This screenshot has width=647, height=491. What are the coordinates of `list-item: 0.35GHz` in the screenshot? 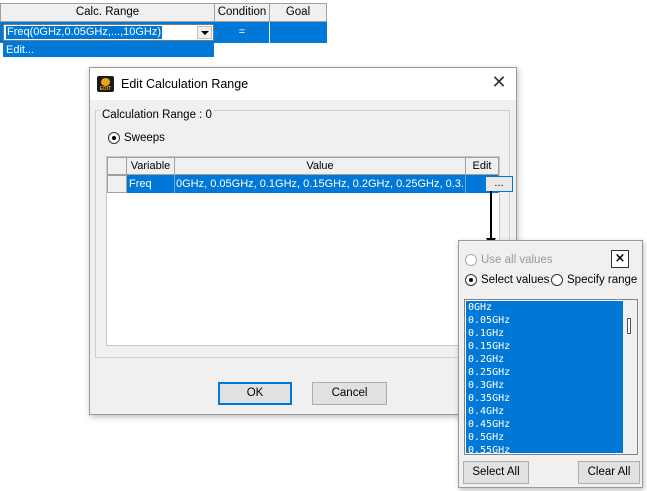 It's located at (545, 398).